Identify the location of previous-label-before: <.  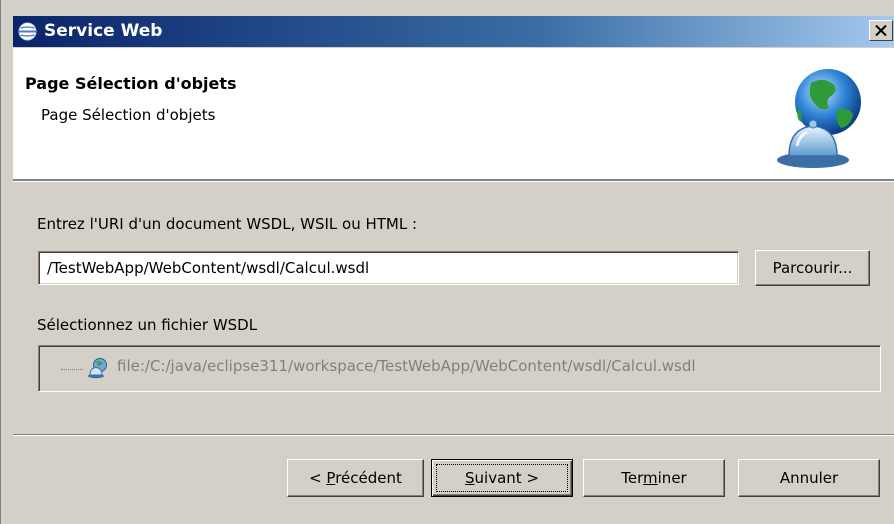
(318, 478).